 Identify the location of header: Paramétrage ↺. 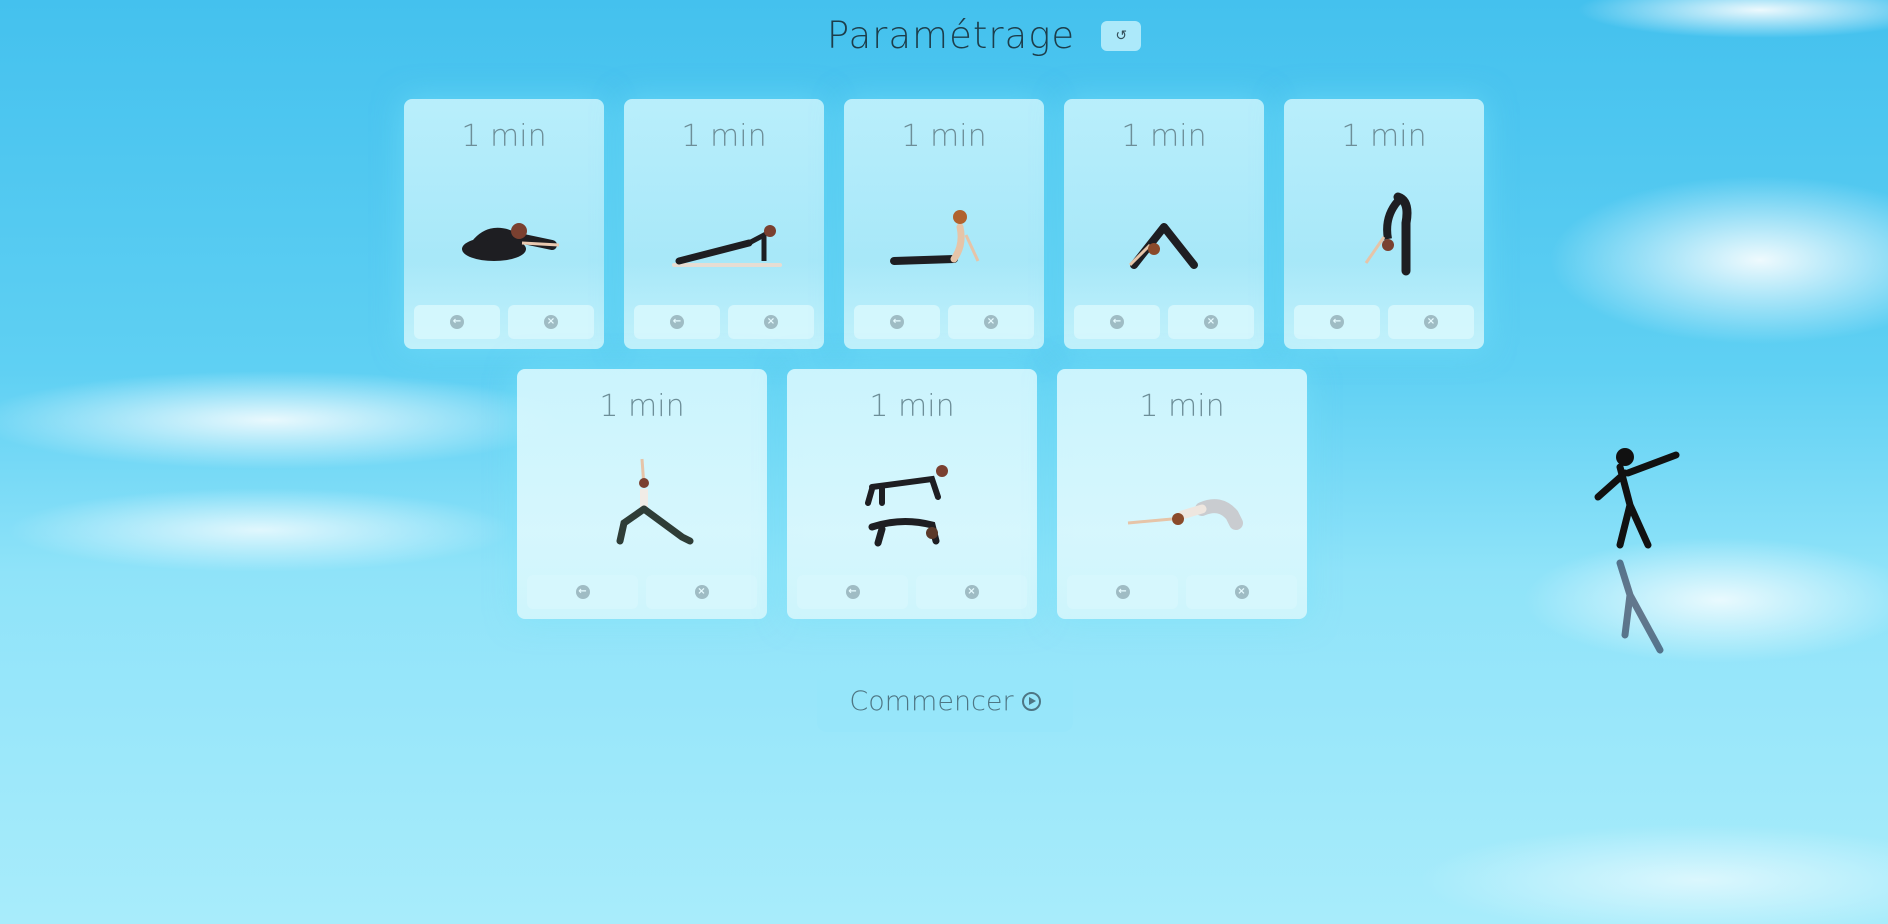
(944, 35).